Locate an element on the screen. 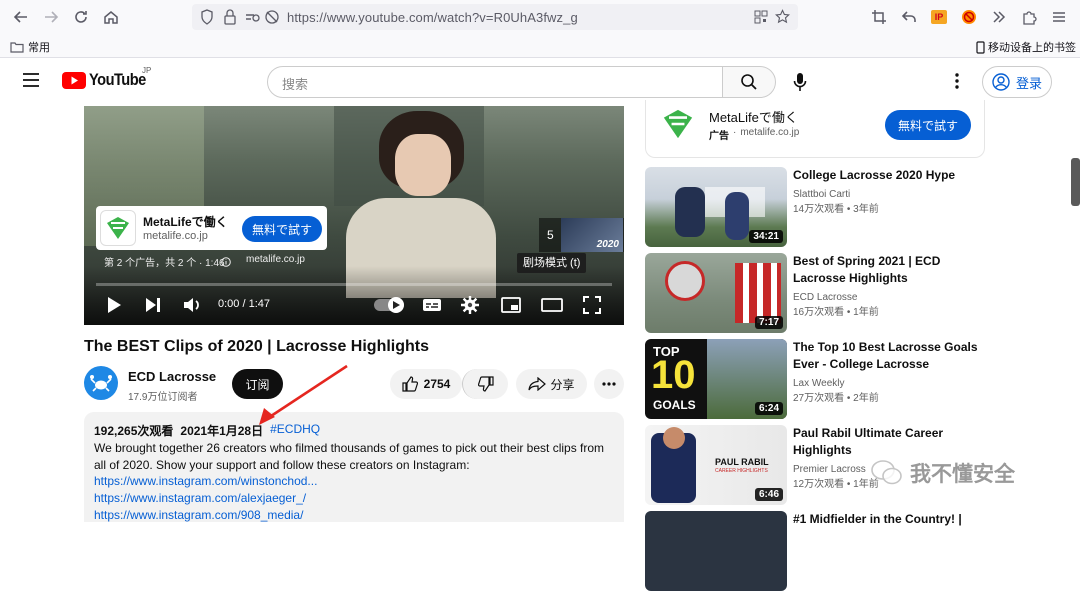 Image resolution: width=1080 pixels, height=591 pixels. channel-avatar is located at coordinates (101, 383).